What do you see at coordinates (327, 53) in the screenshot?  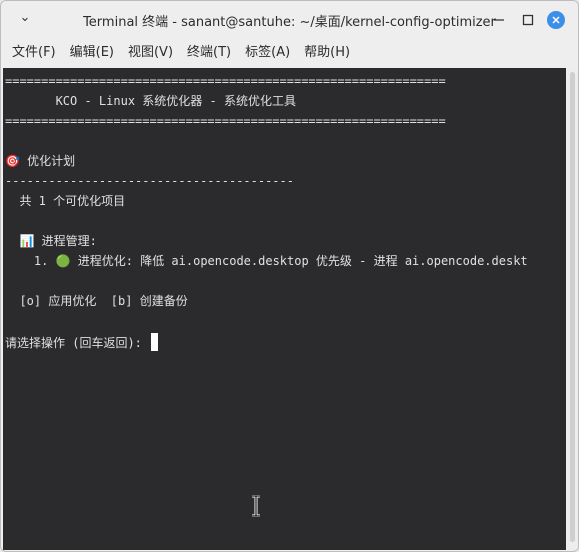 I see `menu-help: 帮助(H)` at bounding box center [327, 53].